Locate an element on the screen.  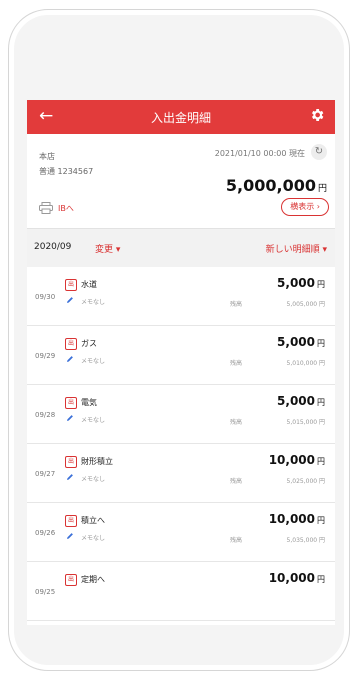
running-balance: 5,025,000 円 is located at coordinates (305, 481).